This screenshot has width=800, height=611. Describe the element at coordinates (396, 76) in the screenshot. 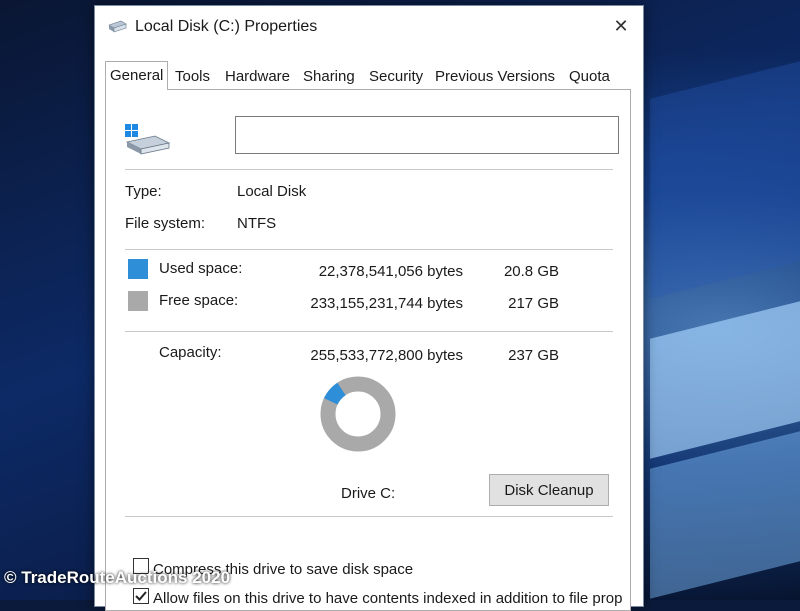

I see `tab-security: Security` at that location.